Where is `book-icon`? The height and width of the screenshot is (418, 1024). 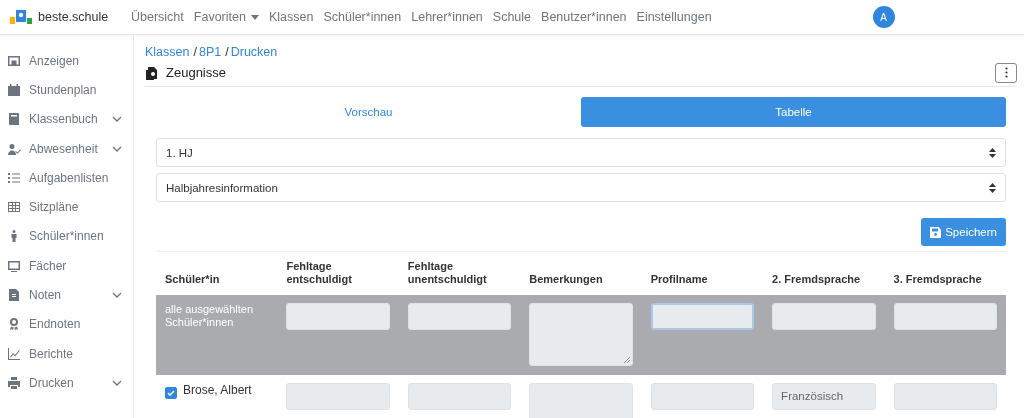
book-icon is located at coordinates (14, 119).